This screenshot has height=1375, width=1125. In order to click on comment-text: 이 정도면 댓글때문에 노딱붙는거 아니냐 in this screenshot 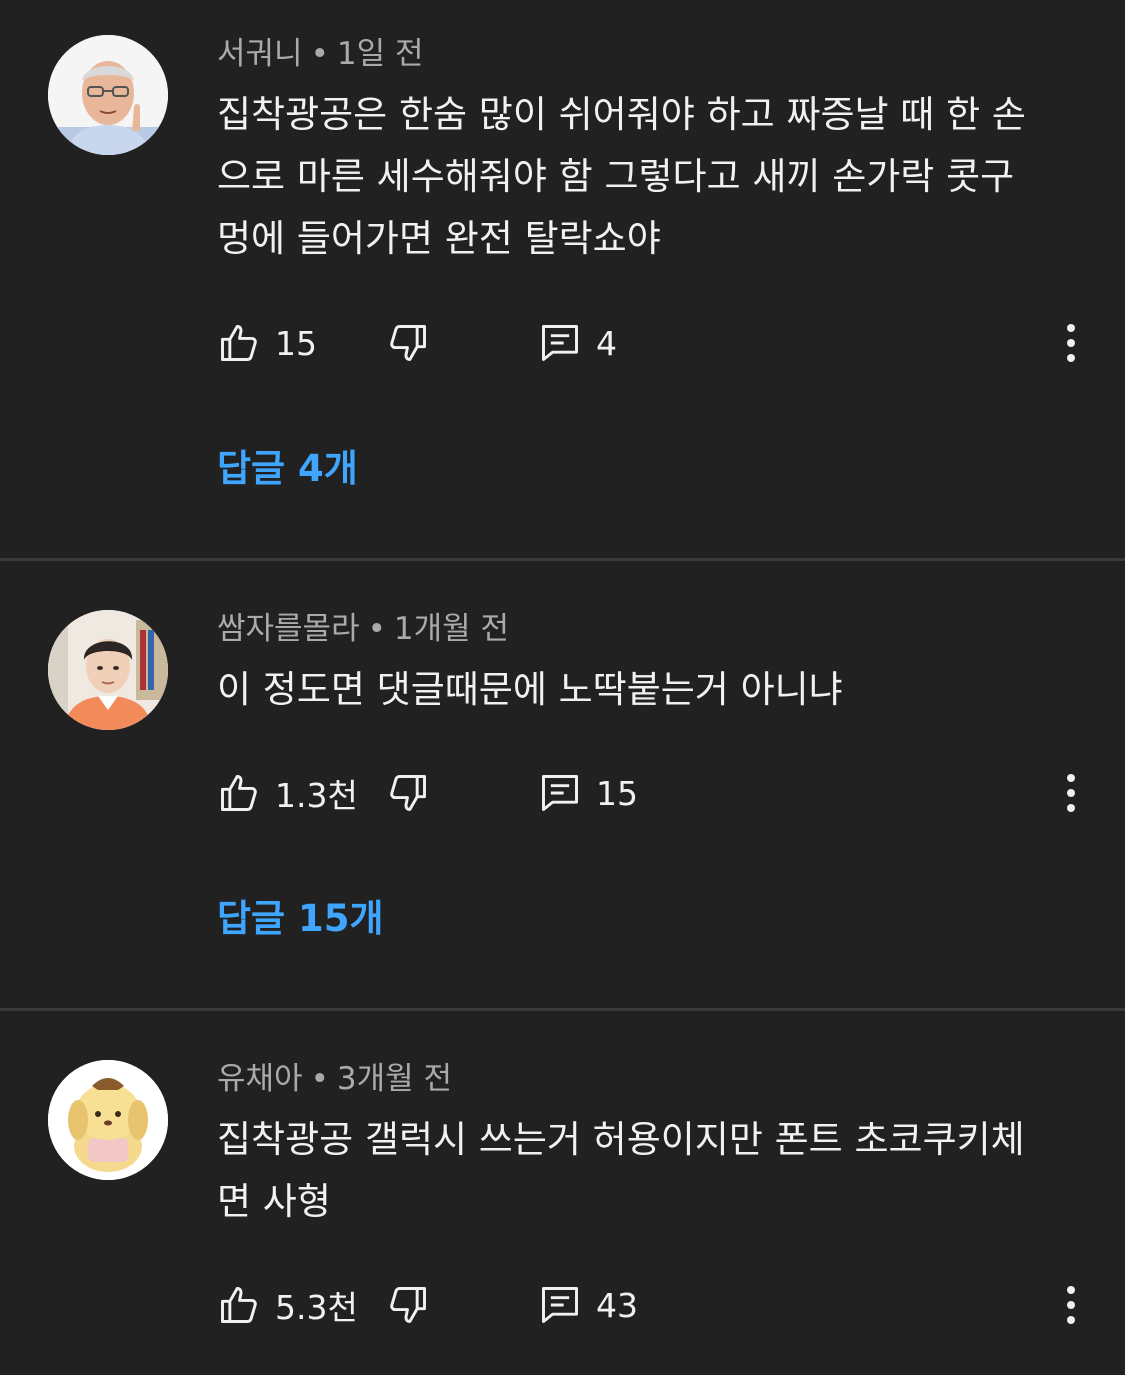, I will do `click(647, 690)`.